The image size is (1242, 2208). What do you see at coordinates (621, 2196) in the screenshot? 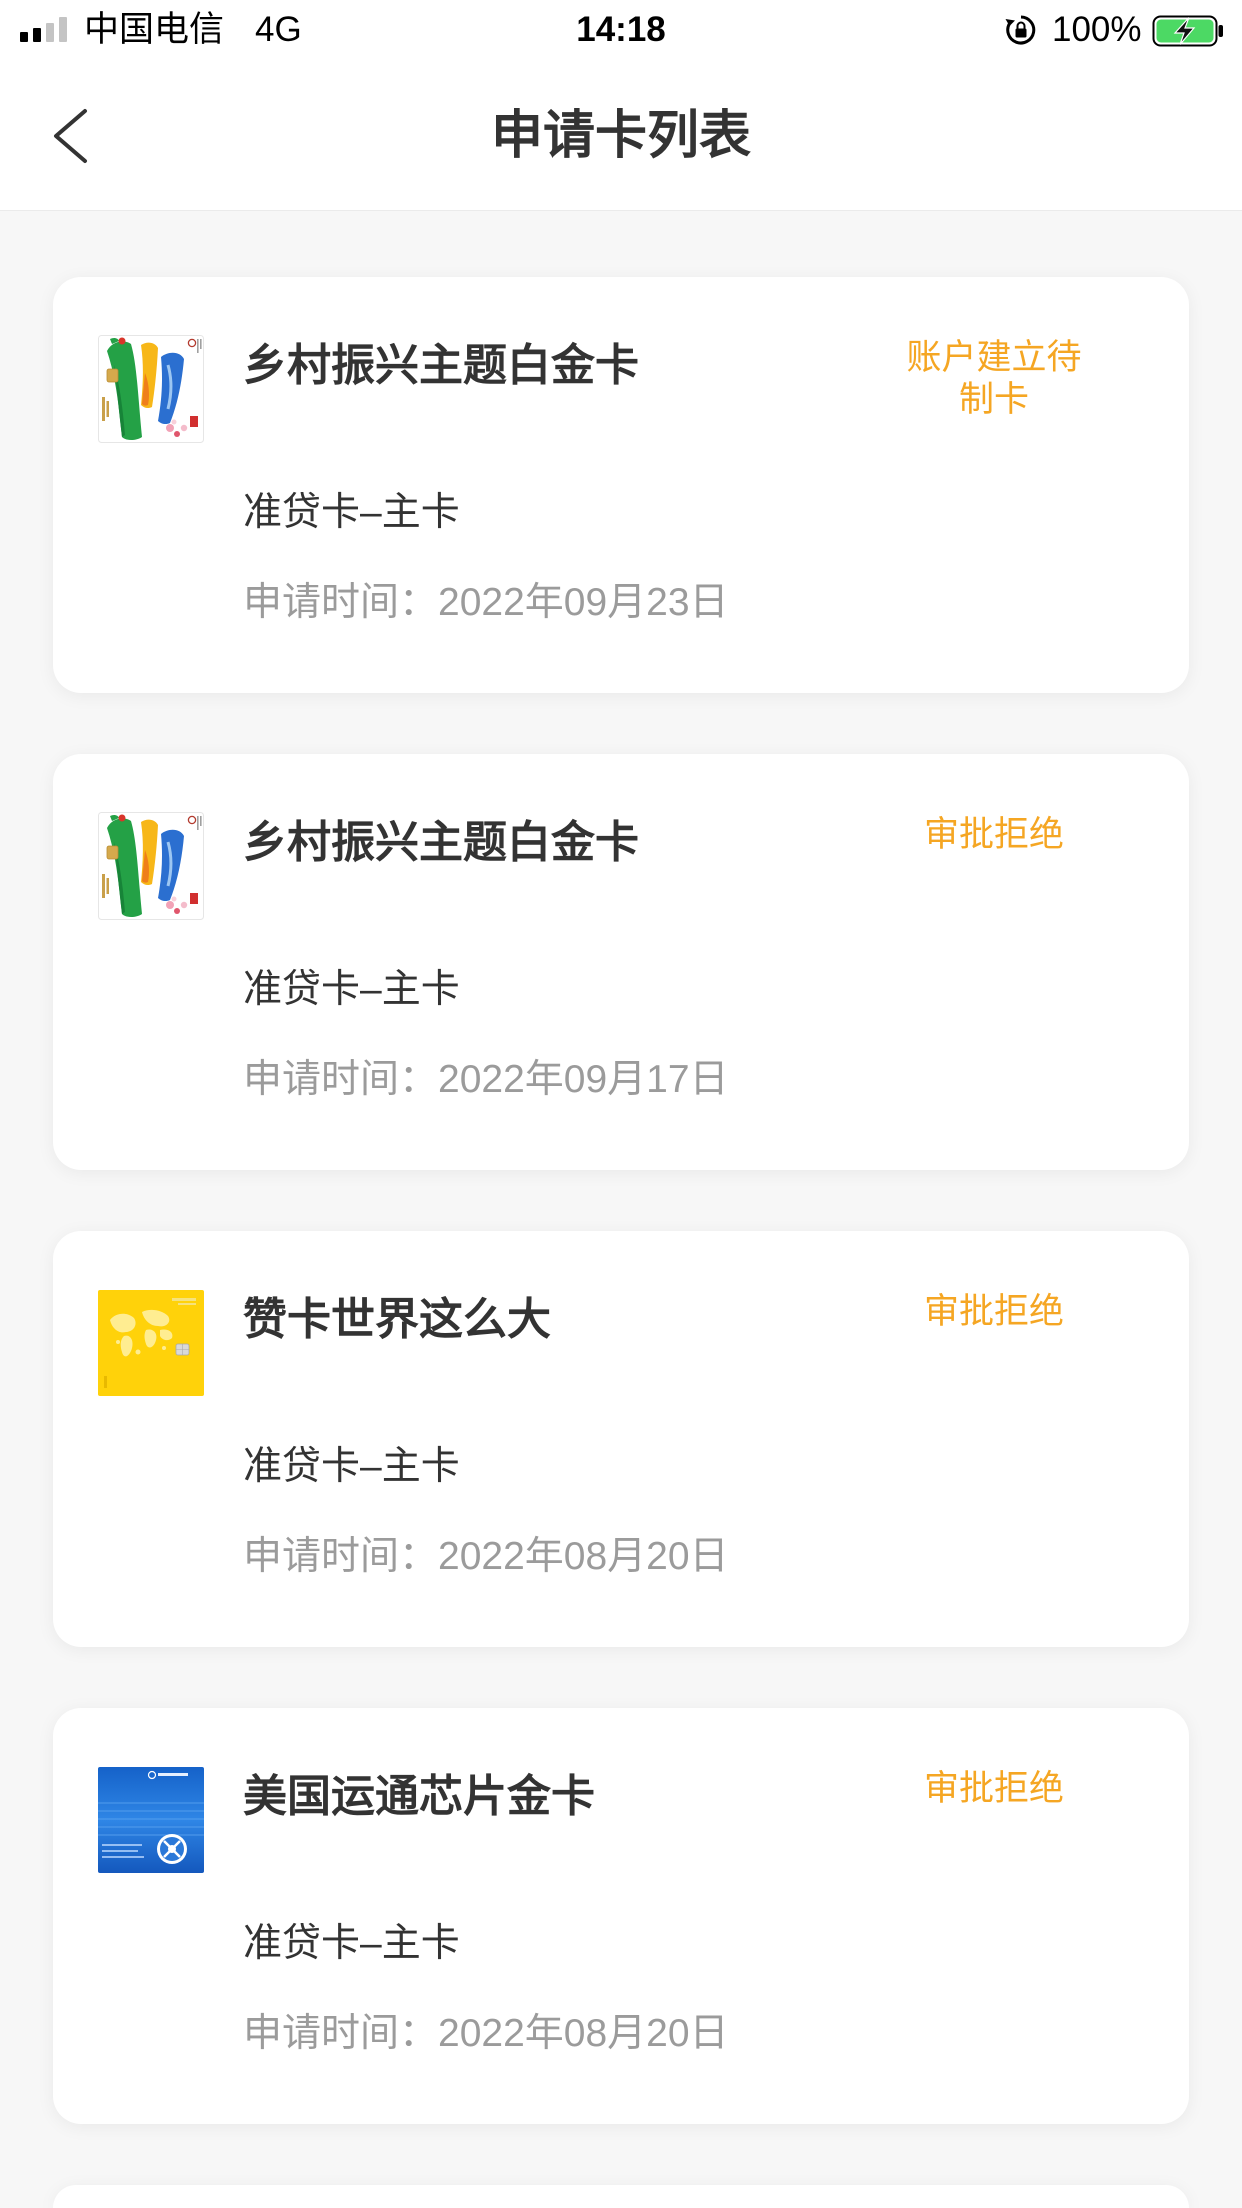
I see `application-card-partial` at bounding box center [621, 2196].